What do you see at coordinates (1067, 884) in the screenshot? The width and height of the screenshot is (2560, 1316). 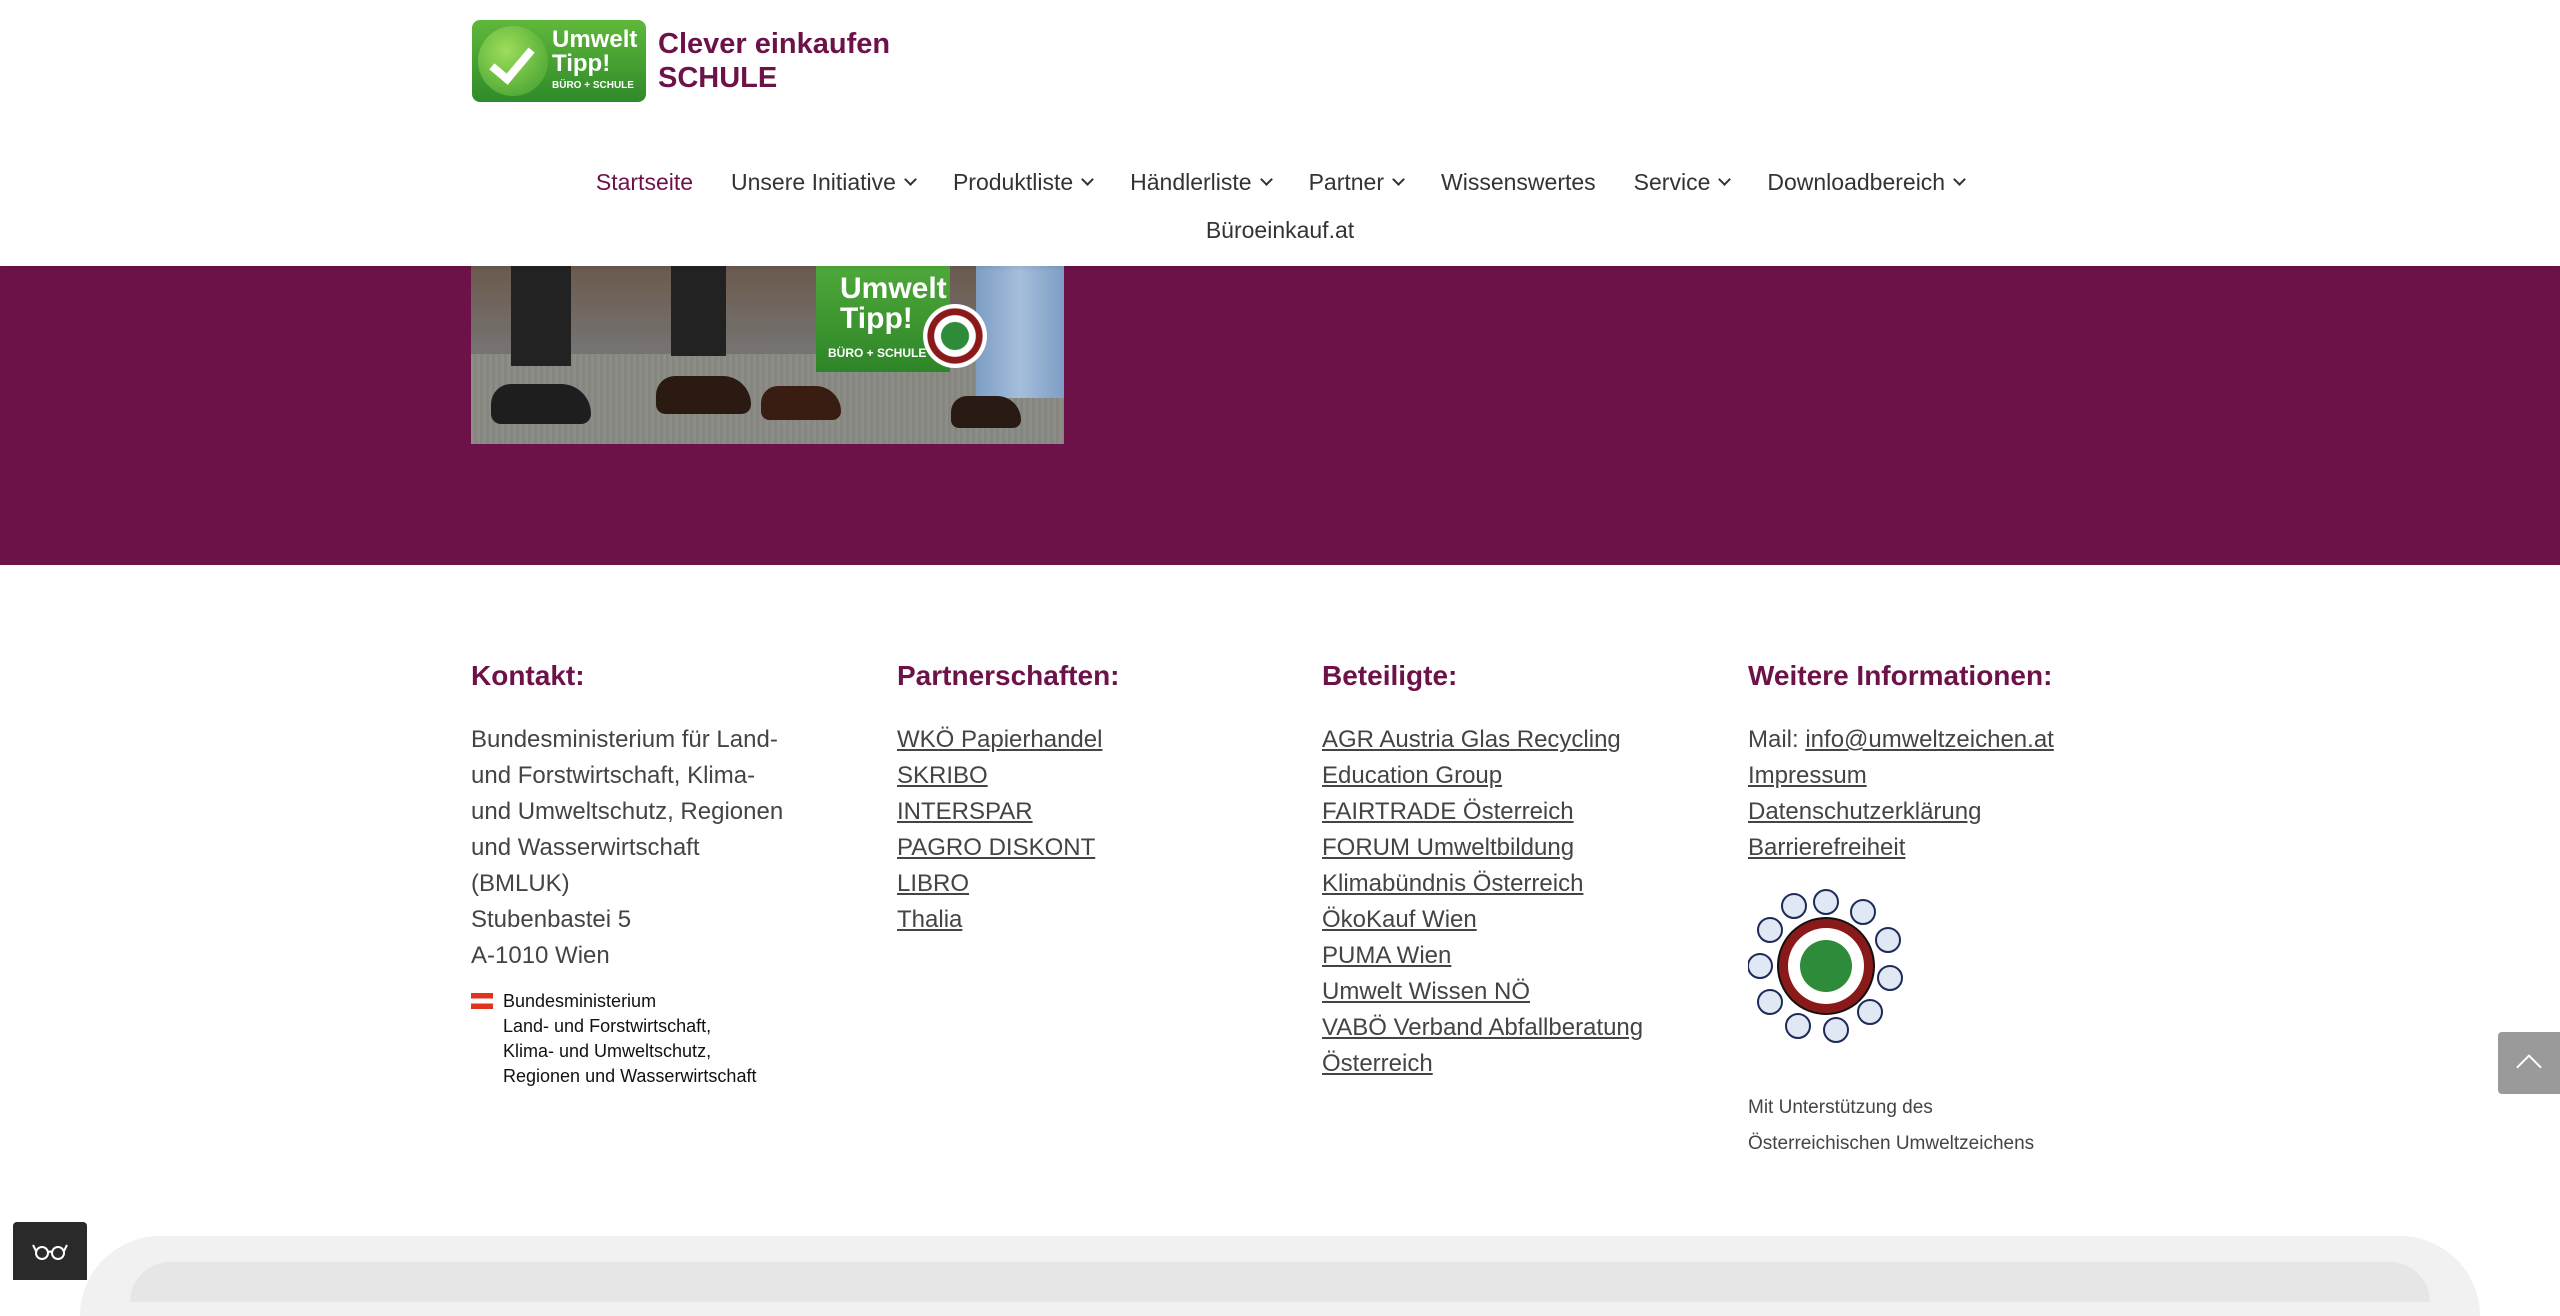 I see `partner-link: LIBRO` at bounding box center [1067, 884].